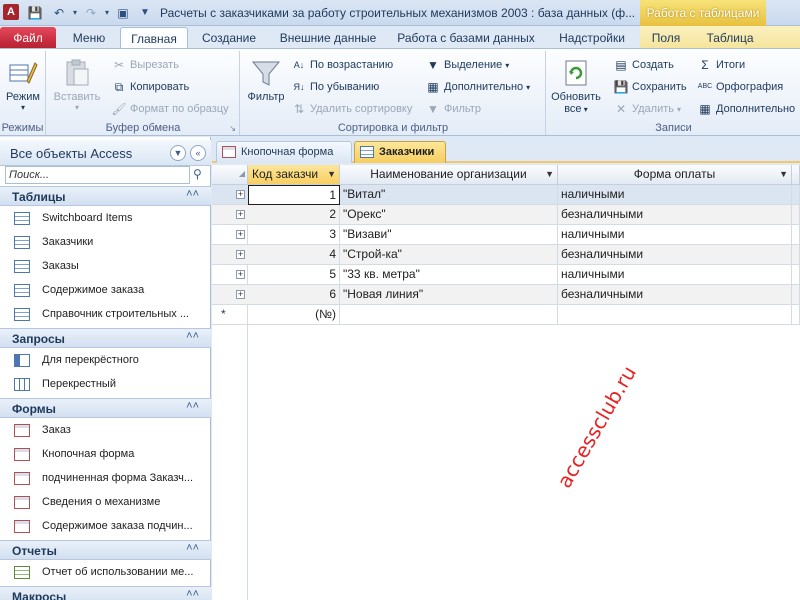 Image resolution: width=800 pixels, height=600 pixels. What do you see at coordinates (105, 408) in the screenshot?
I see `nav-section-header: Формы ˄˄` at bounding box center [105, 408].